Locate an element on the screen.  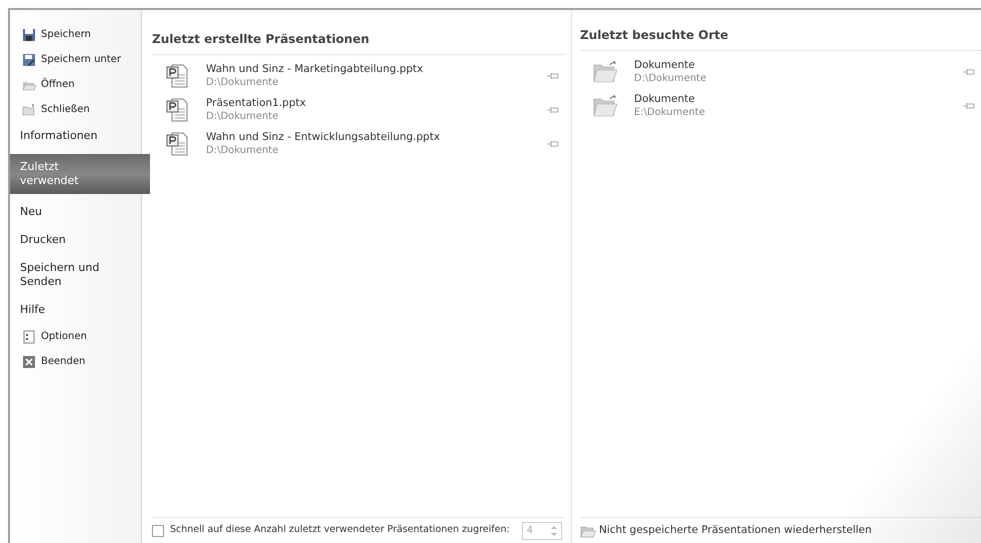
menu-command: Speichern unter is located at coordinates (75, 59).